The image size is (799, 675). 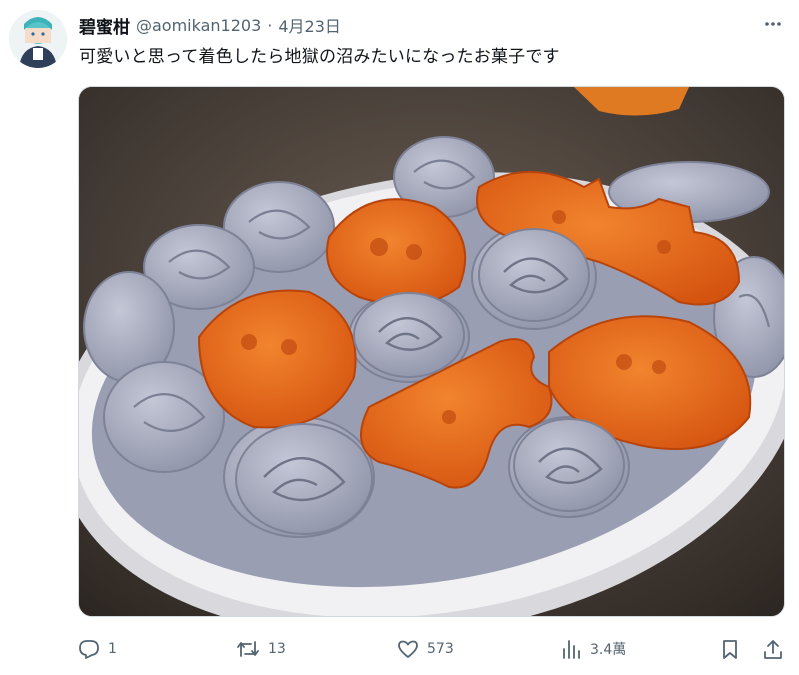 I want to click on action-bar: 1 13 573 3.4萬, so click(x=434, y=649).